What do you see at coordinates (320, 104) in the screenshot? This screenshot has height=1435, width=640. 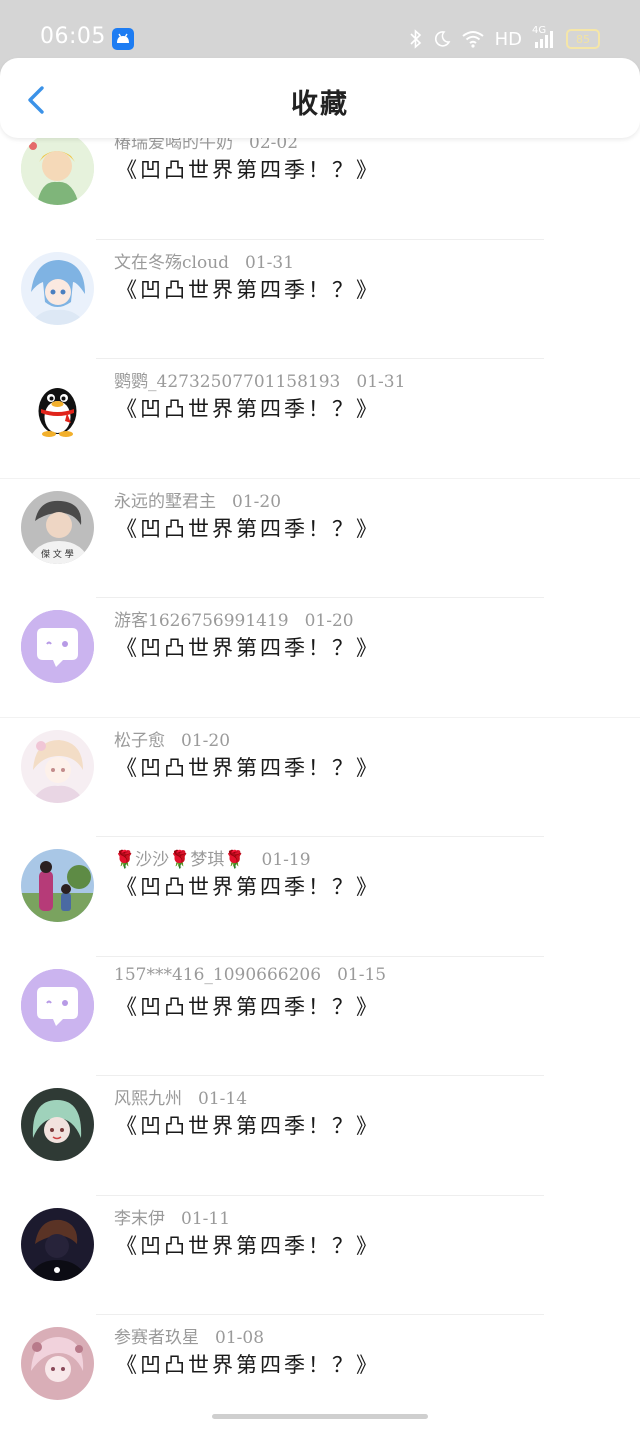 I see `page-title: 收藏` at bounding box center [320, 104].